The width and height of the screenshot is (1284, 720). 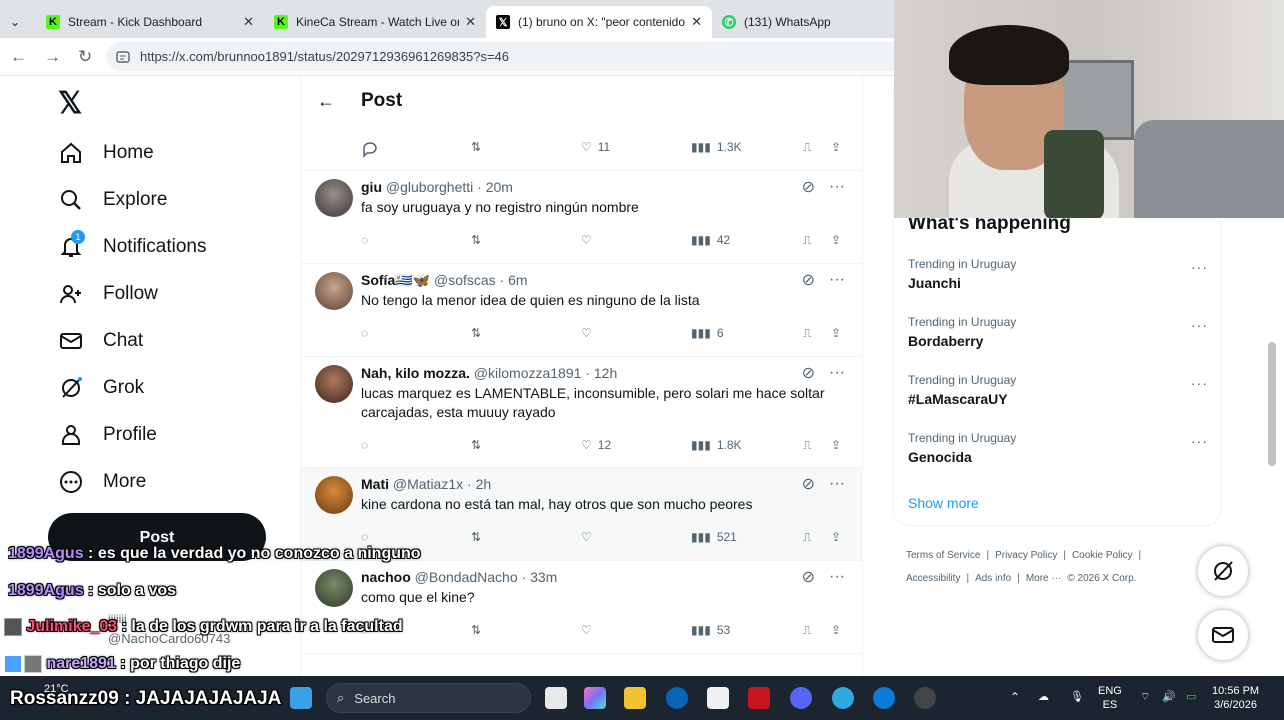 What do you see at coordinates (484, 484) in the screenshot?
I see `timestamp: 2h` at bounding box center [484, 484].